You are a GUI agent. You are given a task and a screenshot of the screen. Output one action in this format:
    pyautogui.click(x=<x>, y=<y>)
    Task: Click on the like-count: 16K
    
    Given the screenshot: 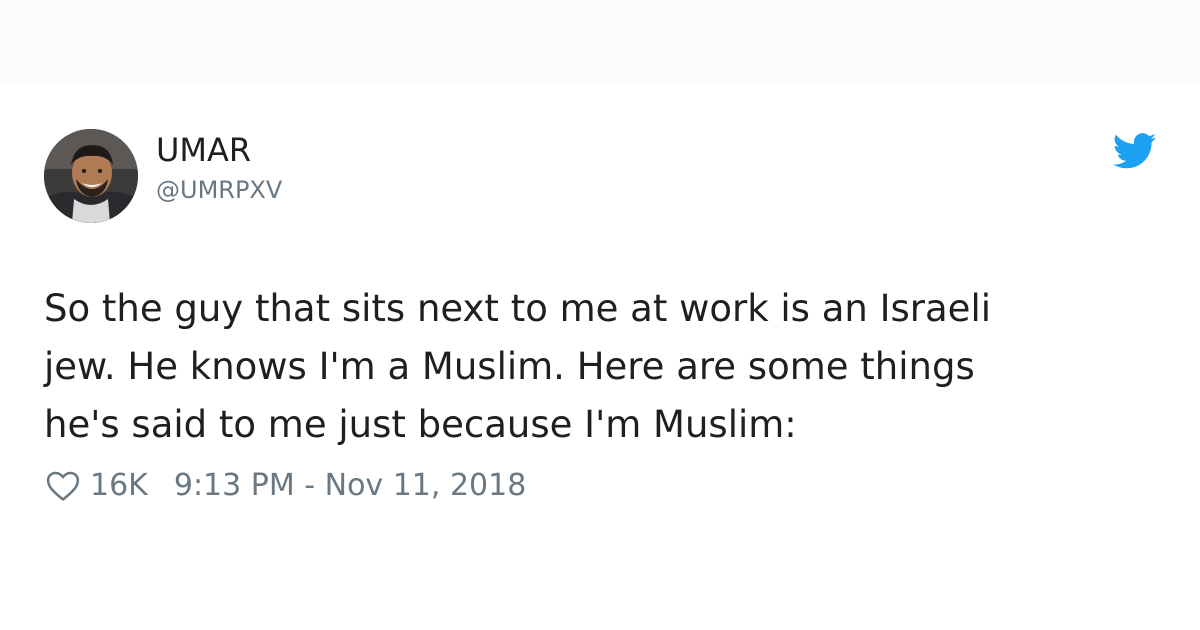 What is the action you would take?
    pyautogui.click(x=119, y=486)
    